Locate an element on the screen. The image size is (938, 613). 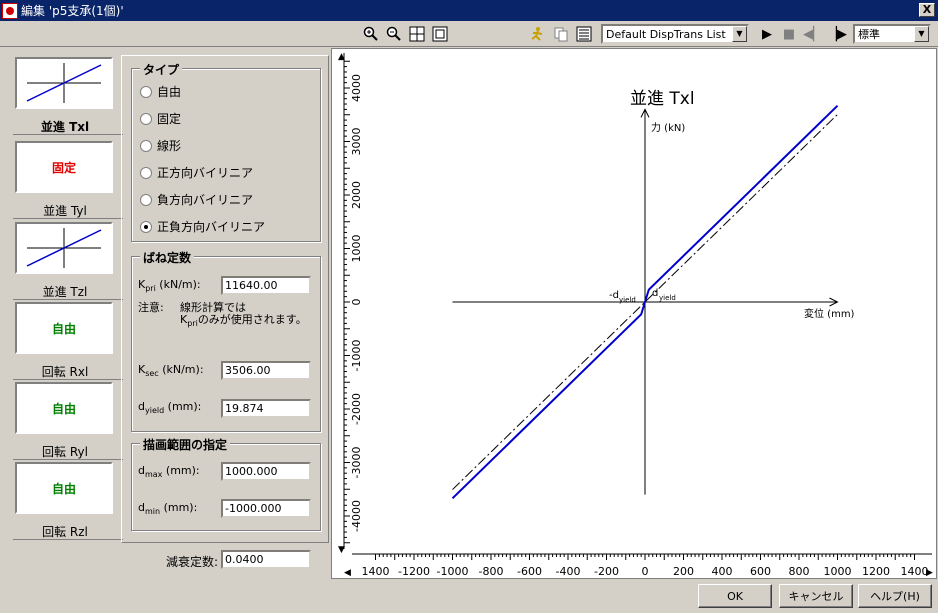
mode-value: 標準 is located at coordinates (869, 34).